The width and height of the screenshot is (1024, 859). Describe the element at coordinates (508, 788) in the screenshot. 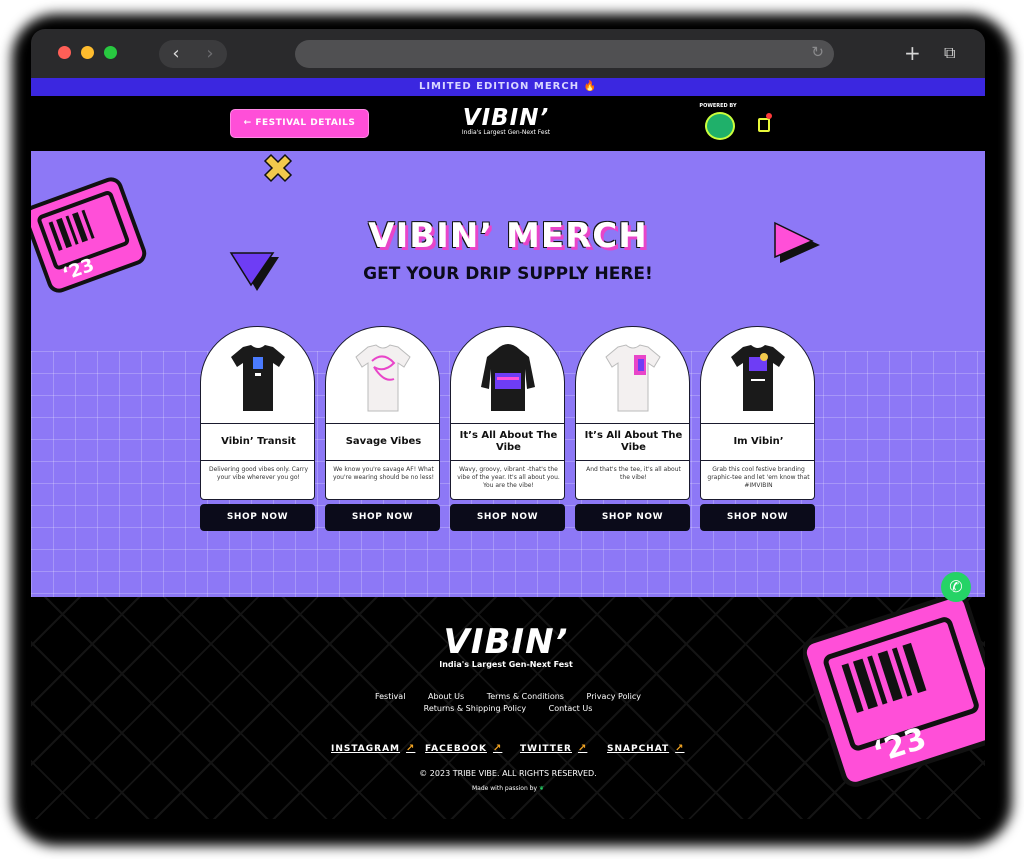

I see `made-with-passion: Made with passion by ❦` at that location.